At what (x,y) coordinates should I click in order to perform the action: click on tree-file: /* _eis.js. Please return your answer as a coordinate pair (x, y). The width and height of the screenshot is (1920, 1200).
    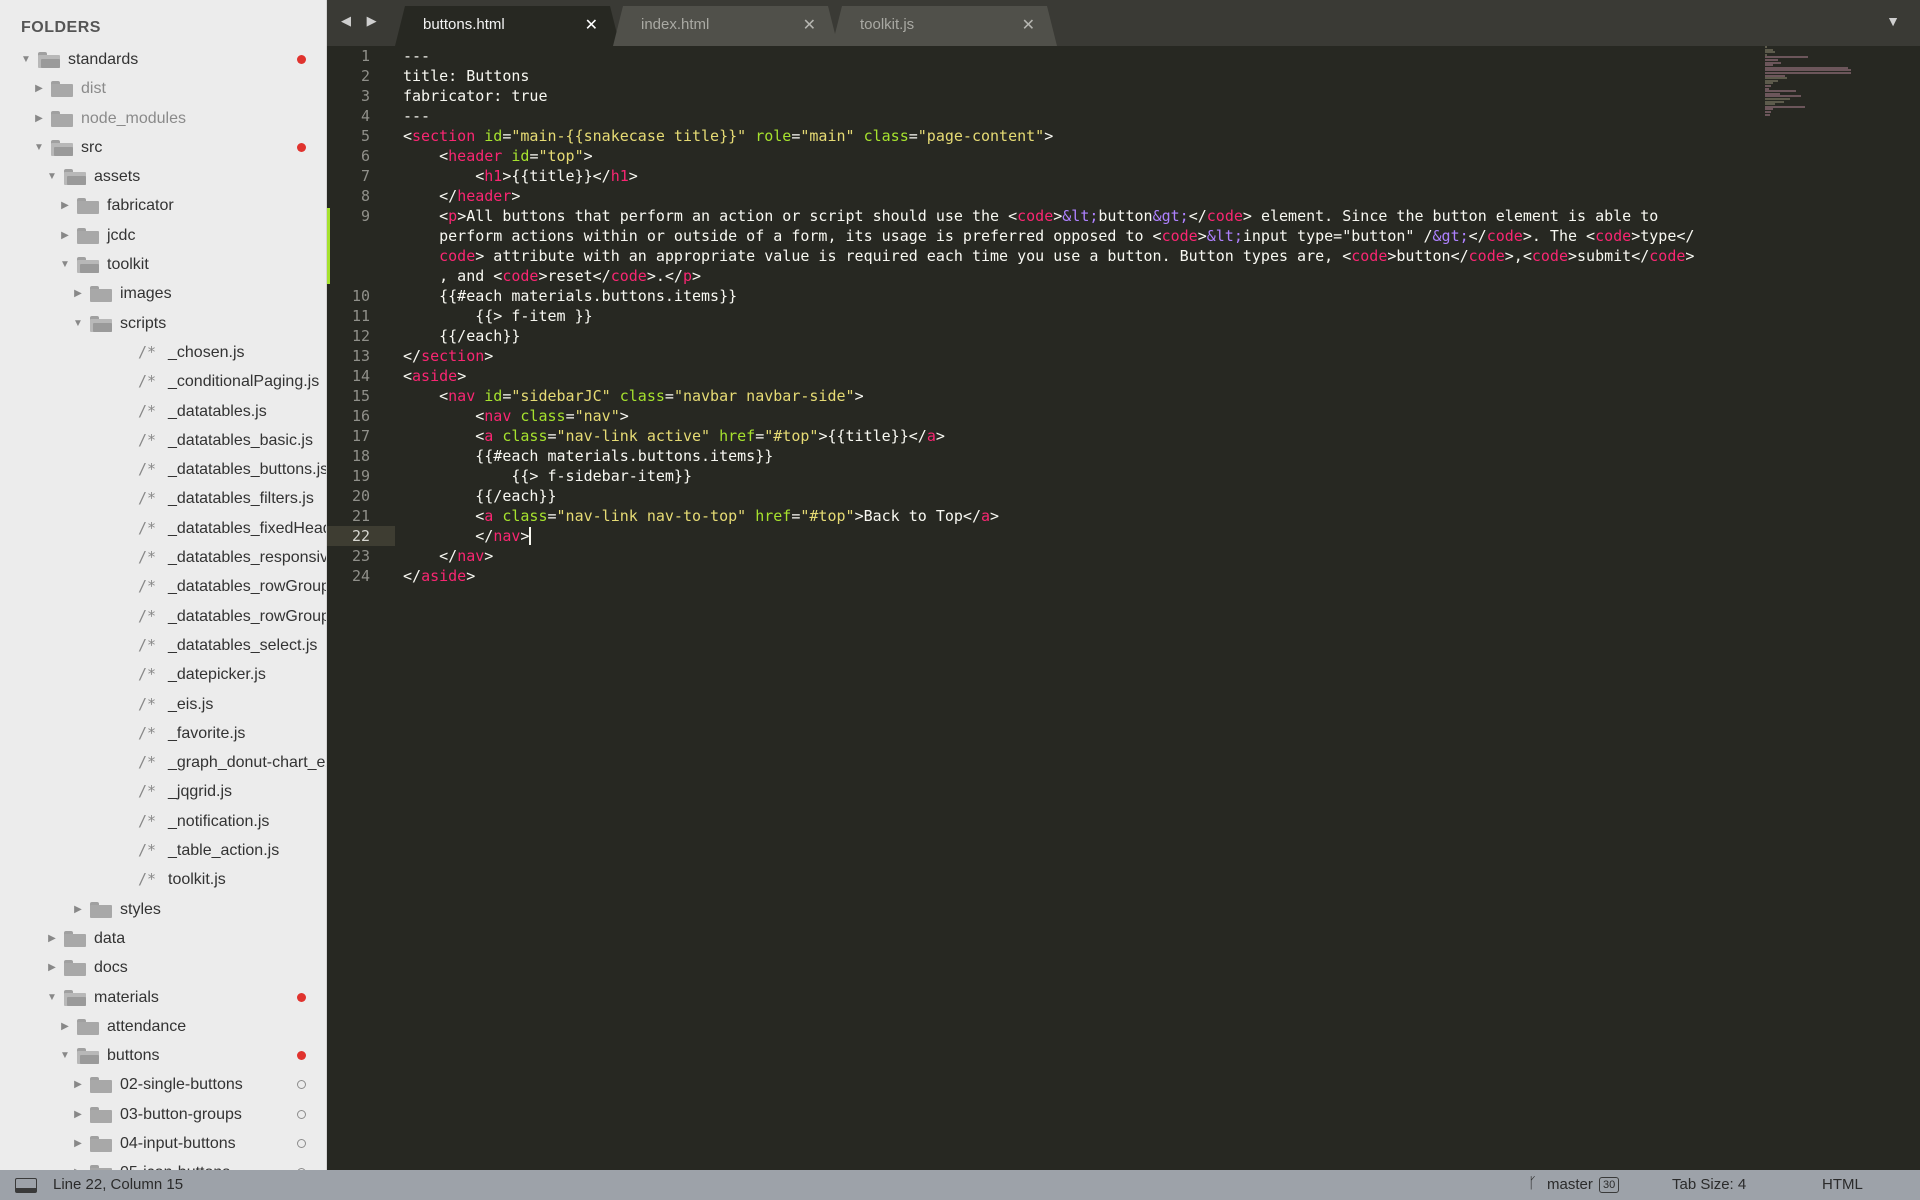
    Looking at the image, I should click on (163, 704).